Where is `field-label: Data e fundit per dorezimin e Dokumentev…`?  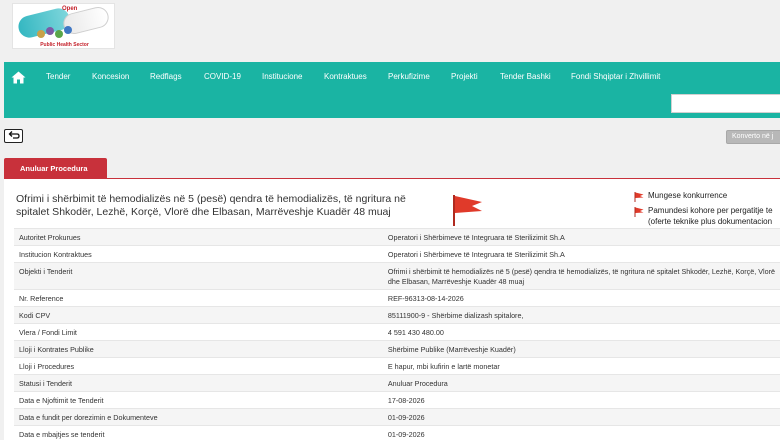
field-label: Data e fundit per dorezimin e Dokumentev… is located at coordinates (198, 417).